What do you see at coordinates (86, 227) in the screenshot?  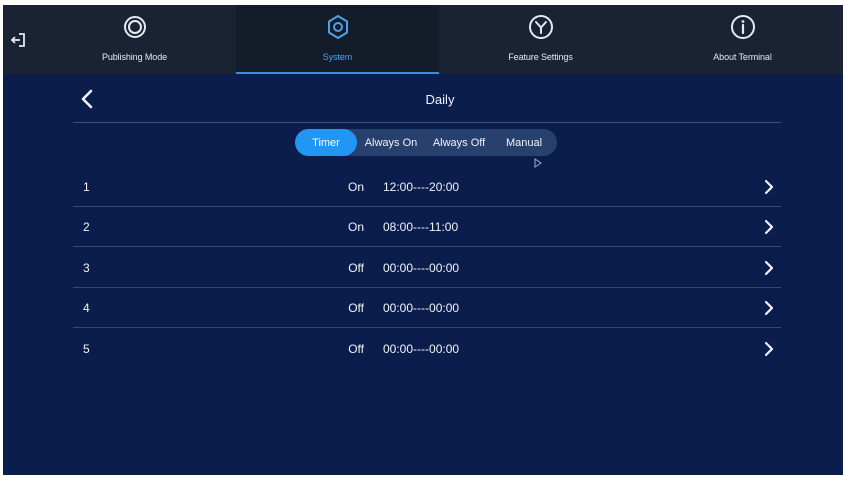 I see `row-index: 2` at bounding box center [86, 227].